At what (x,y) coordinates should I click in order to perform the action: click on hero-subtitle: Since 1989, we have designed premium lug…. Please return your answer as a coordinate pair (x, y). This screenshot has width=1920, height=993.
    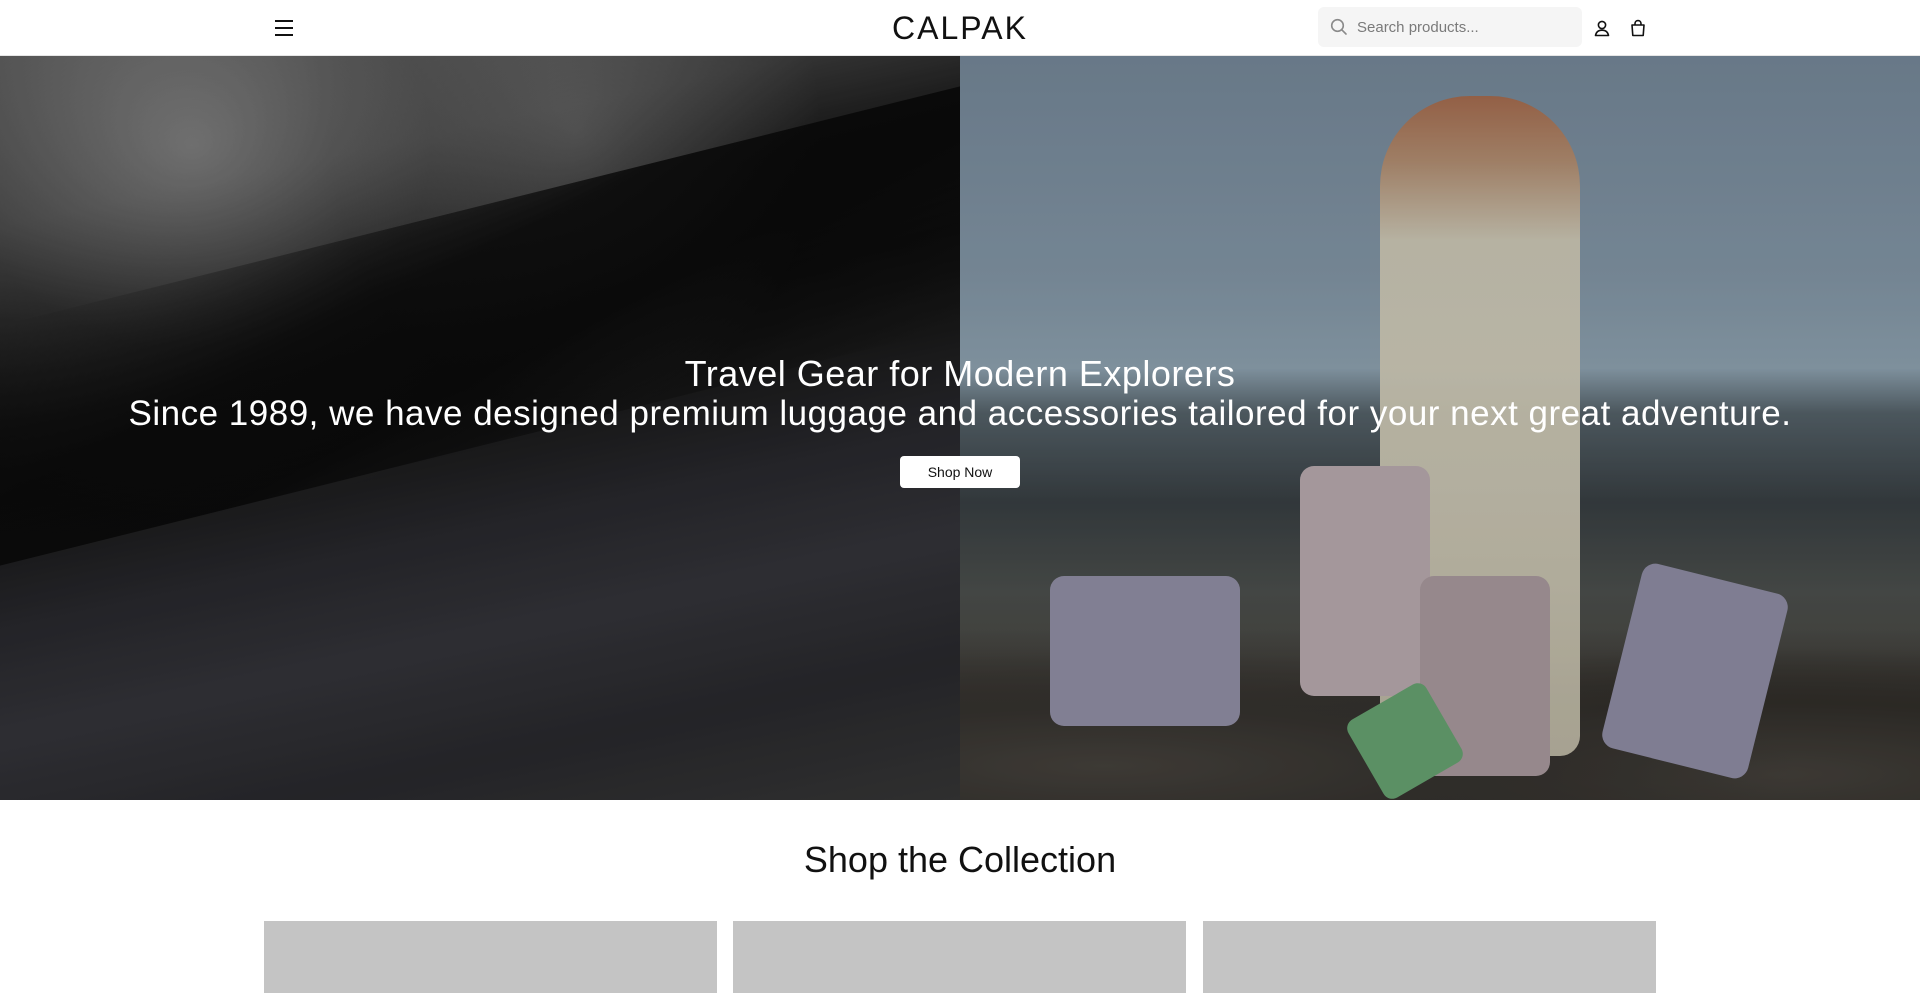
    Looking at the image, I should click on (960, 413).